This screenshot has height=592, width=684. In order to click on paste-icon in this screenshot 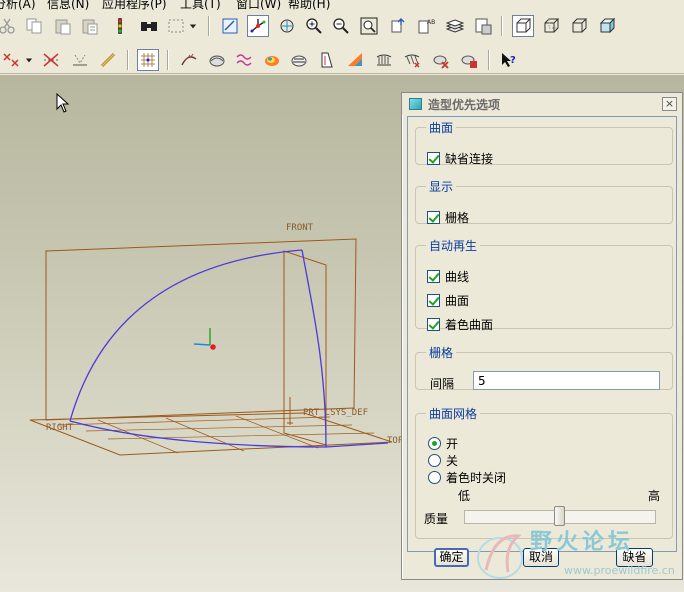, I will do `click(63, 26)`.